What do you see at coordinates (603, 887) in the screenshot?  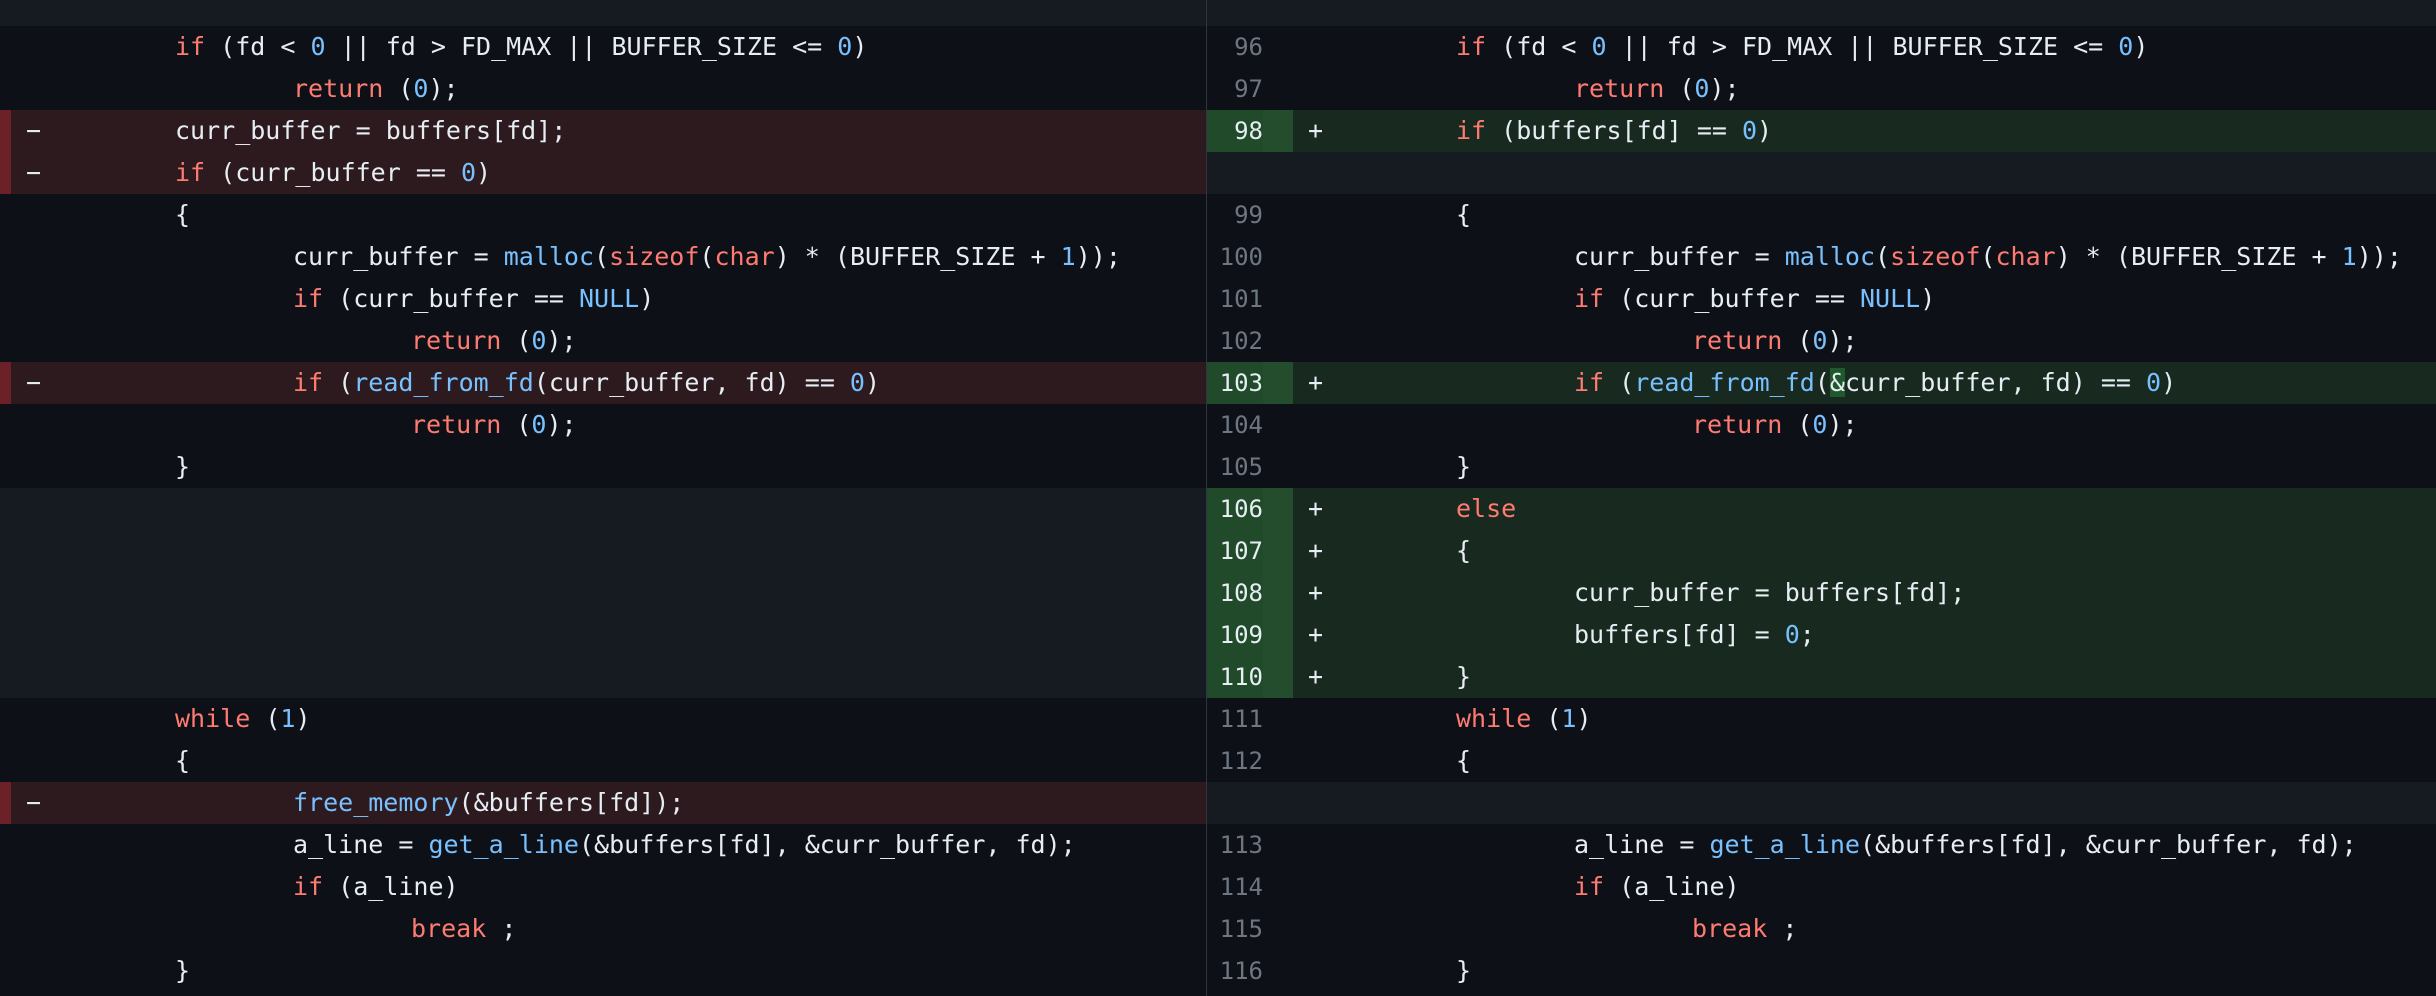 I see `diff-row-context: if (a_line)` at bounding box center [603, 887].